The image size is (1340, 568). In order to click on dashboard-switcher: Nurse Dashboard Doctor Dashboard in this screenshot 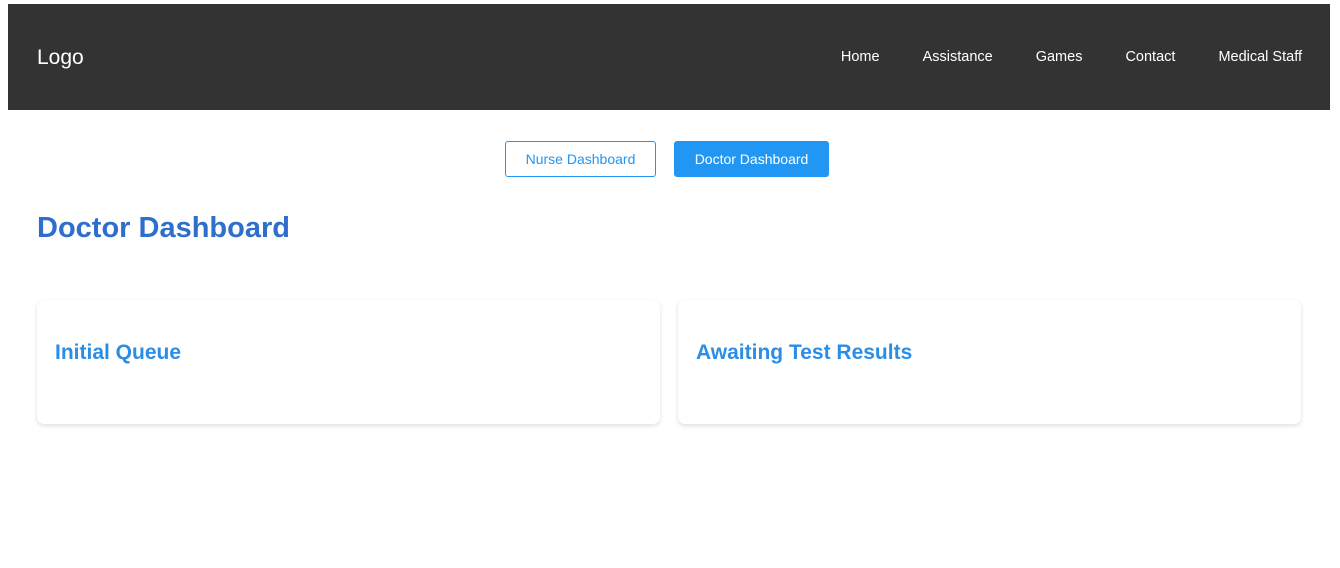, I will do `click(669, 159)`.